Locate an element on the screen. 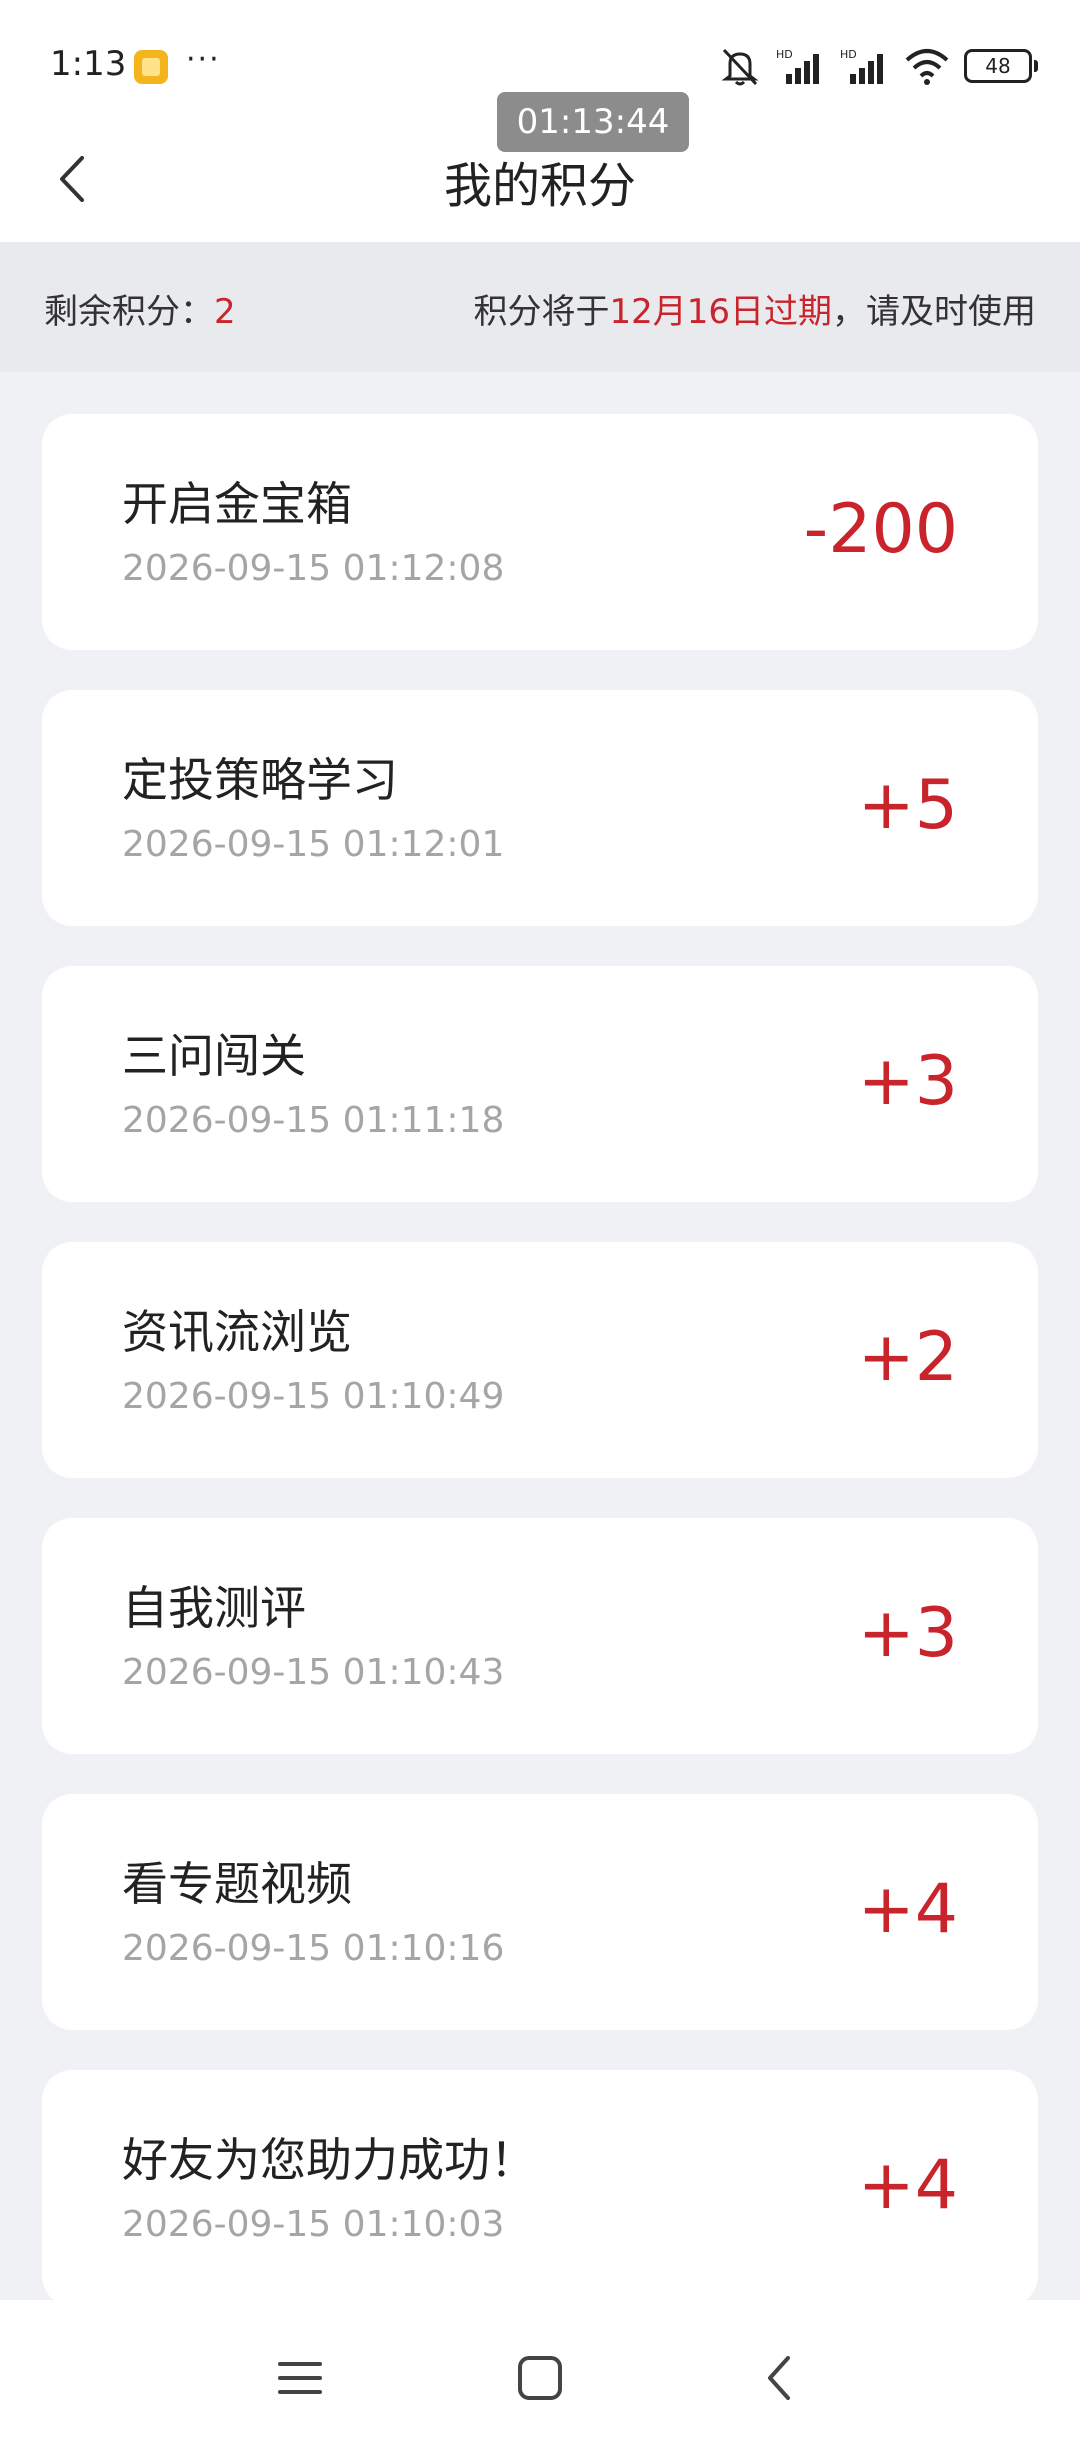 The width and height of the screenshot is (1080, 2460). record-time: 2026-09-15 01:12:08 is located at coordinates (313, 568).